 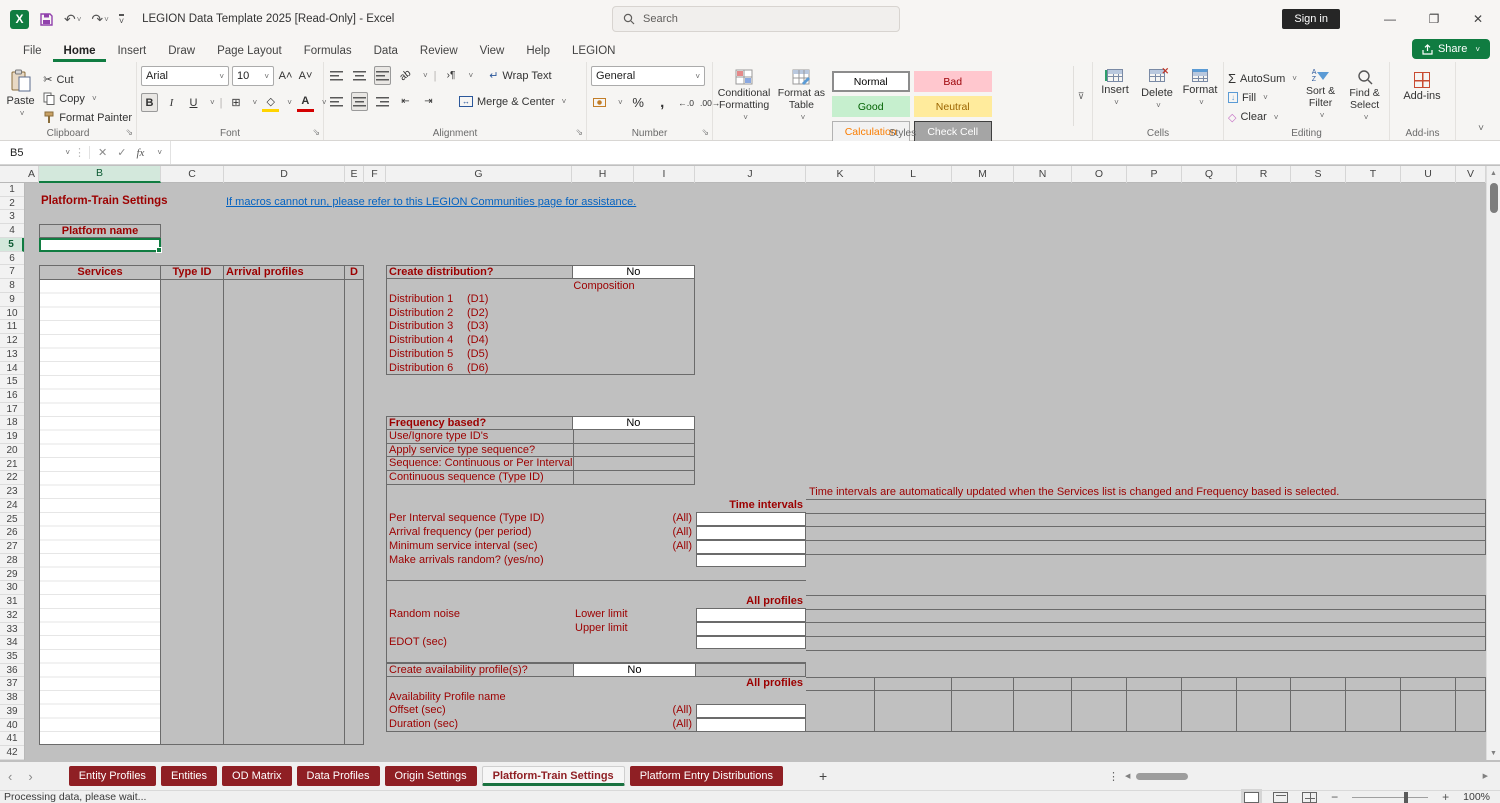 I want to click on column-header-A: A, so click(x=32, y=174).